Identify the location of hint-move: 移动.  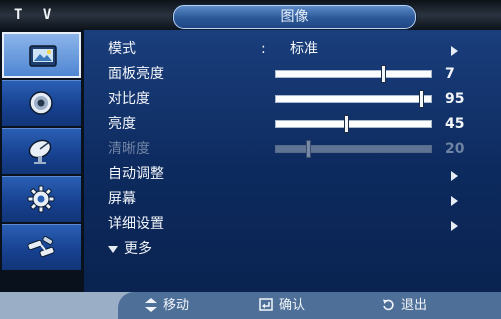
(167, 305).